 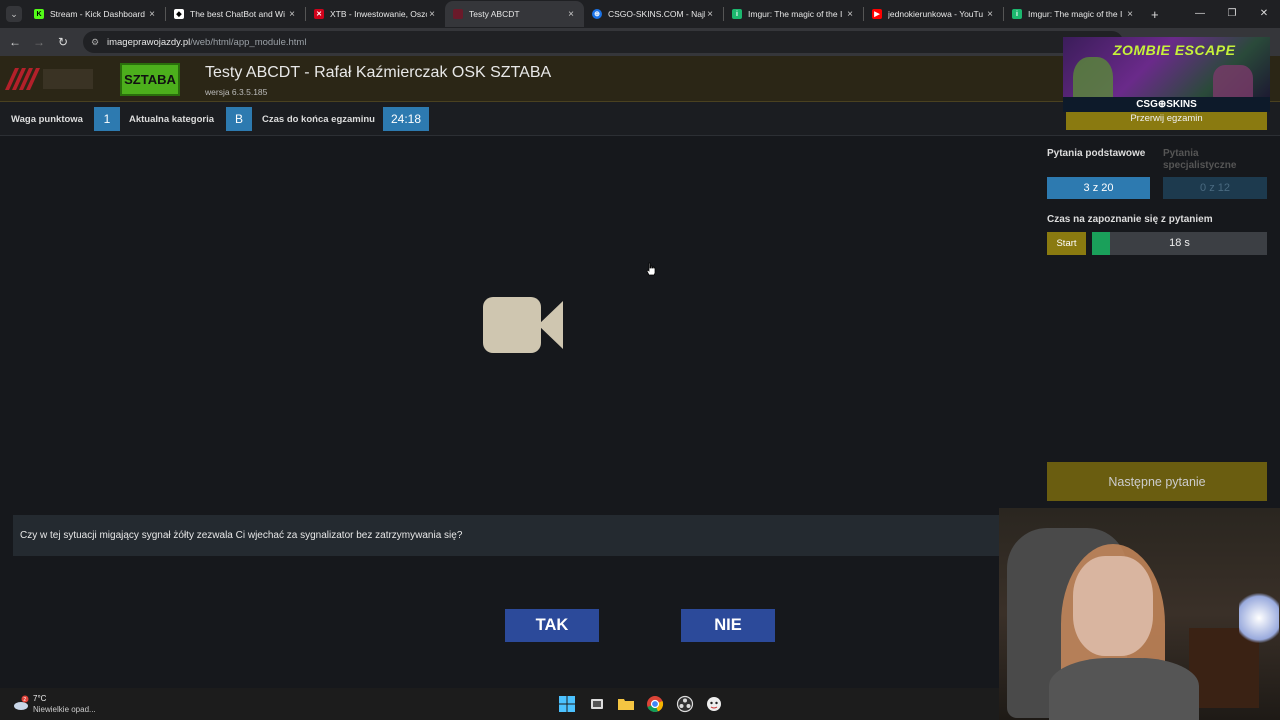 What do you see at coordinates (1264, 14) in the screenshot?
I see `close-window-icon: ✕` at bounding box center [1264, 14].